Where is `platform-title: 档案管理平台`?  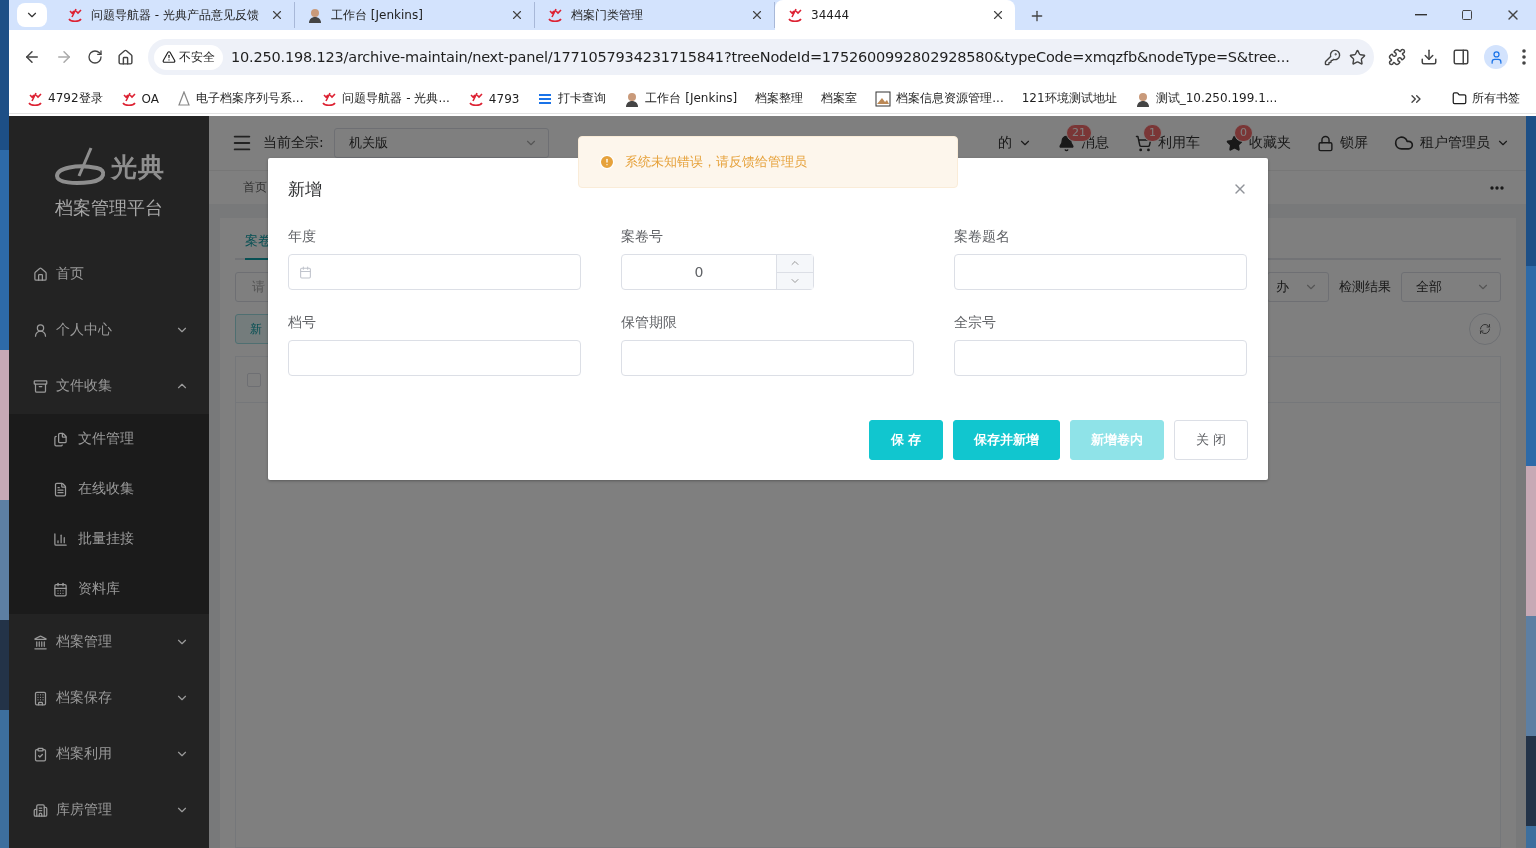
platform-title: 档案管理平台 is located at coordinates (109, 208).